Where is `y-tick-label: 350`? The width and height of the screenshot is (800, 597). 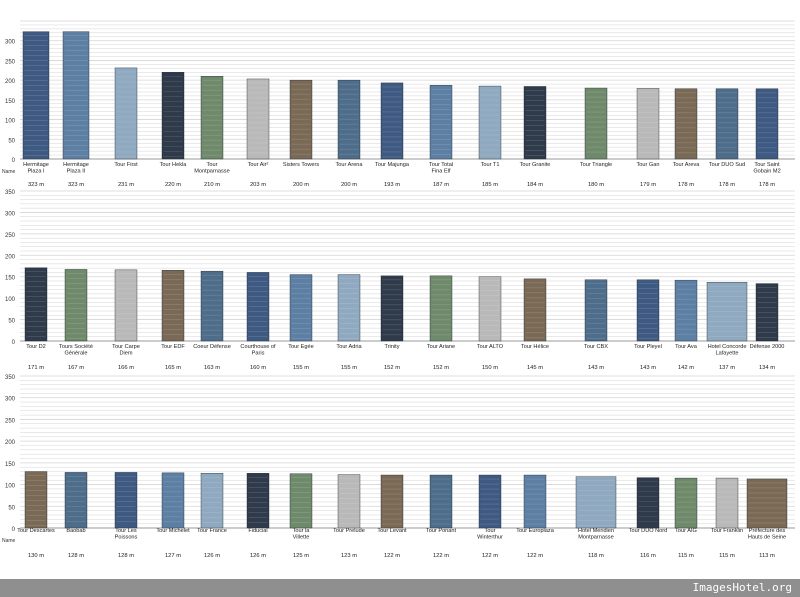 y-tick-label: 350 is located at coordinates (10, 378).